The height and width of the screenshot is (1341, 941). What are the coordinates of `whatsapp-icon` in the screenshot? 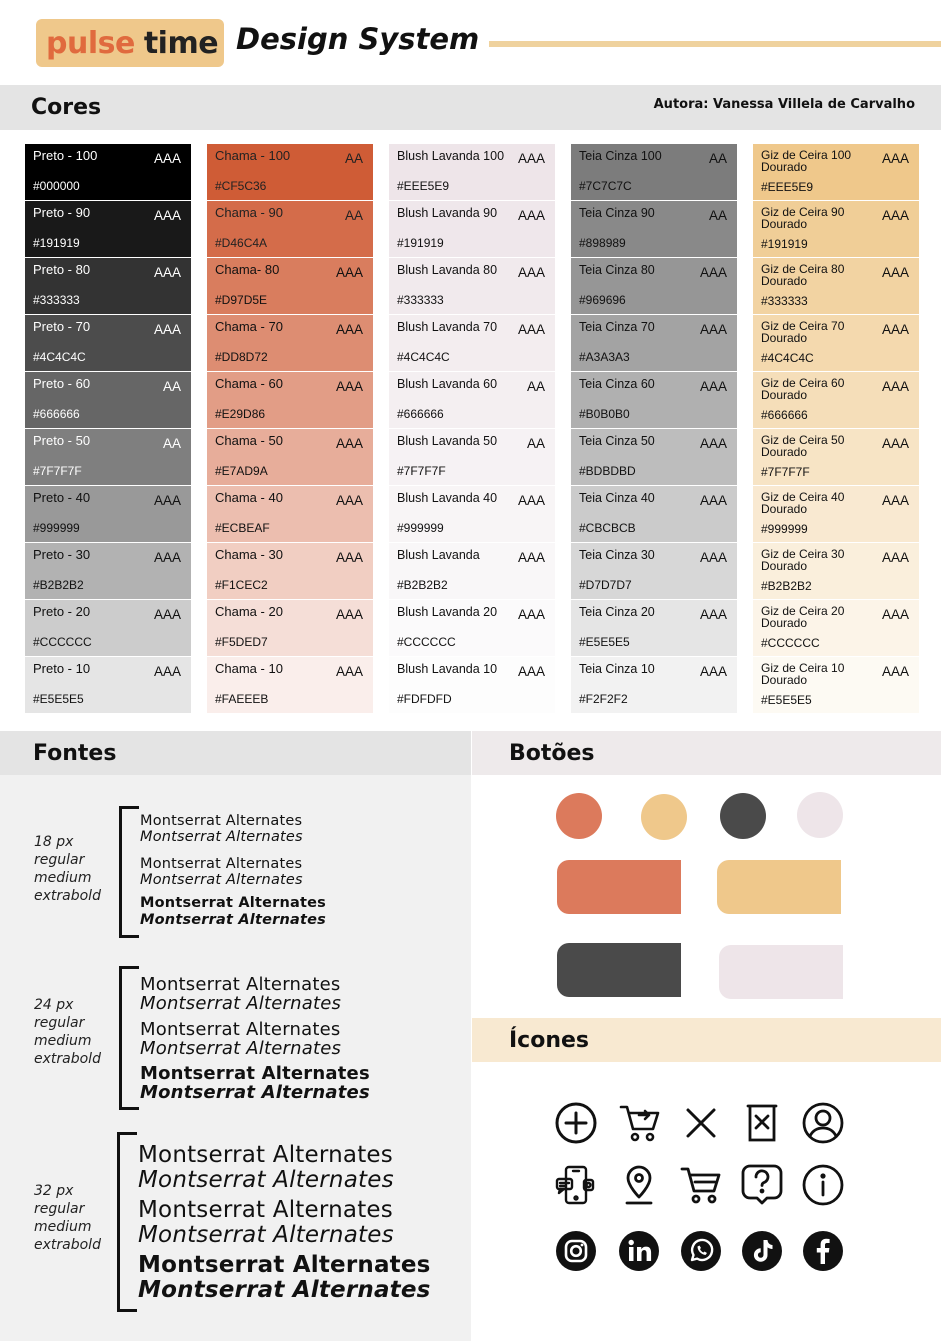 It's located at (701, 1251).